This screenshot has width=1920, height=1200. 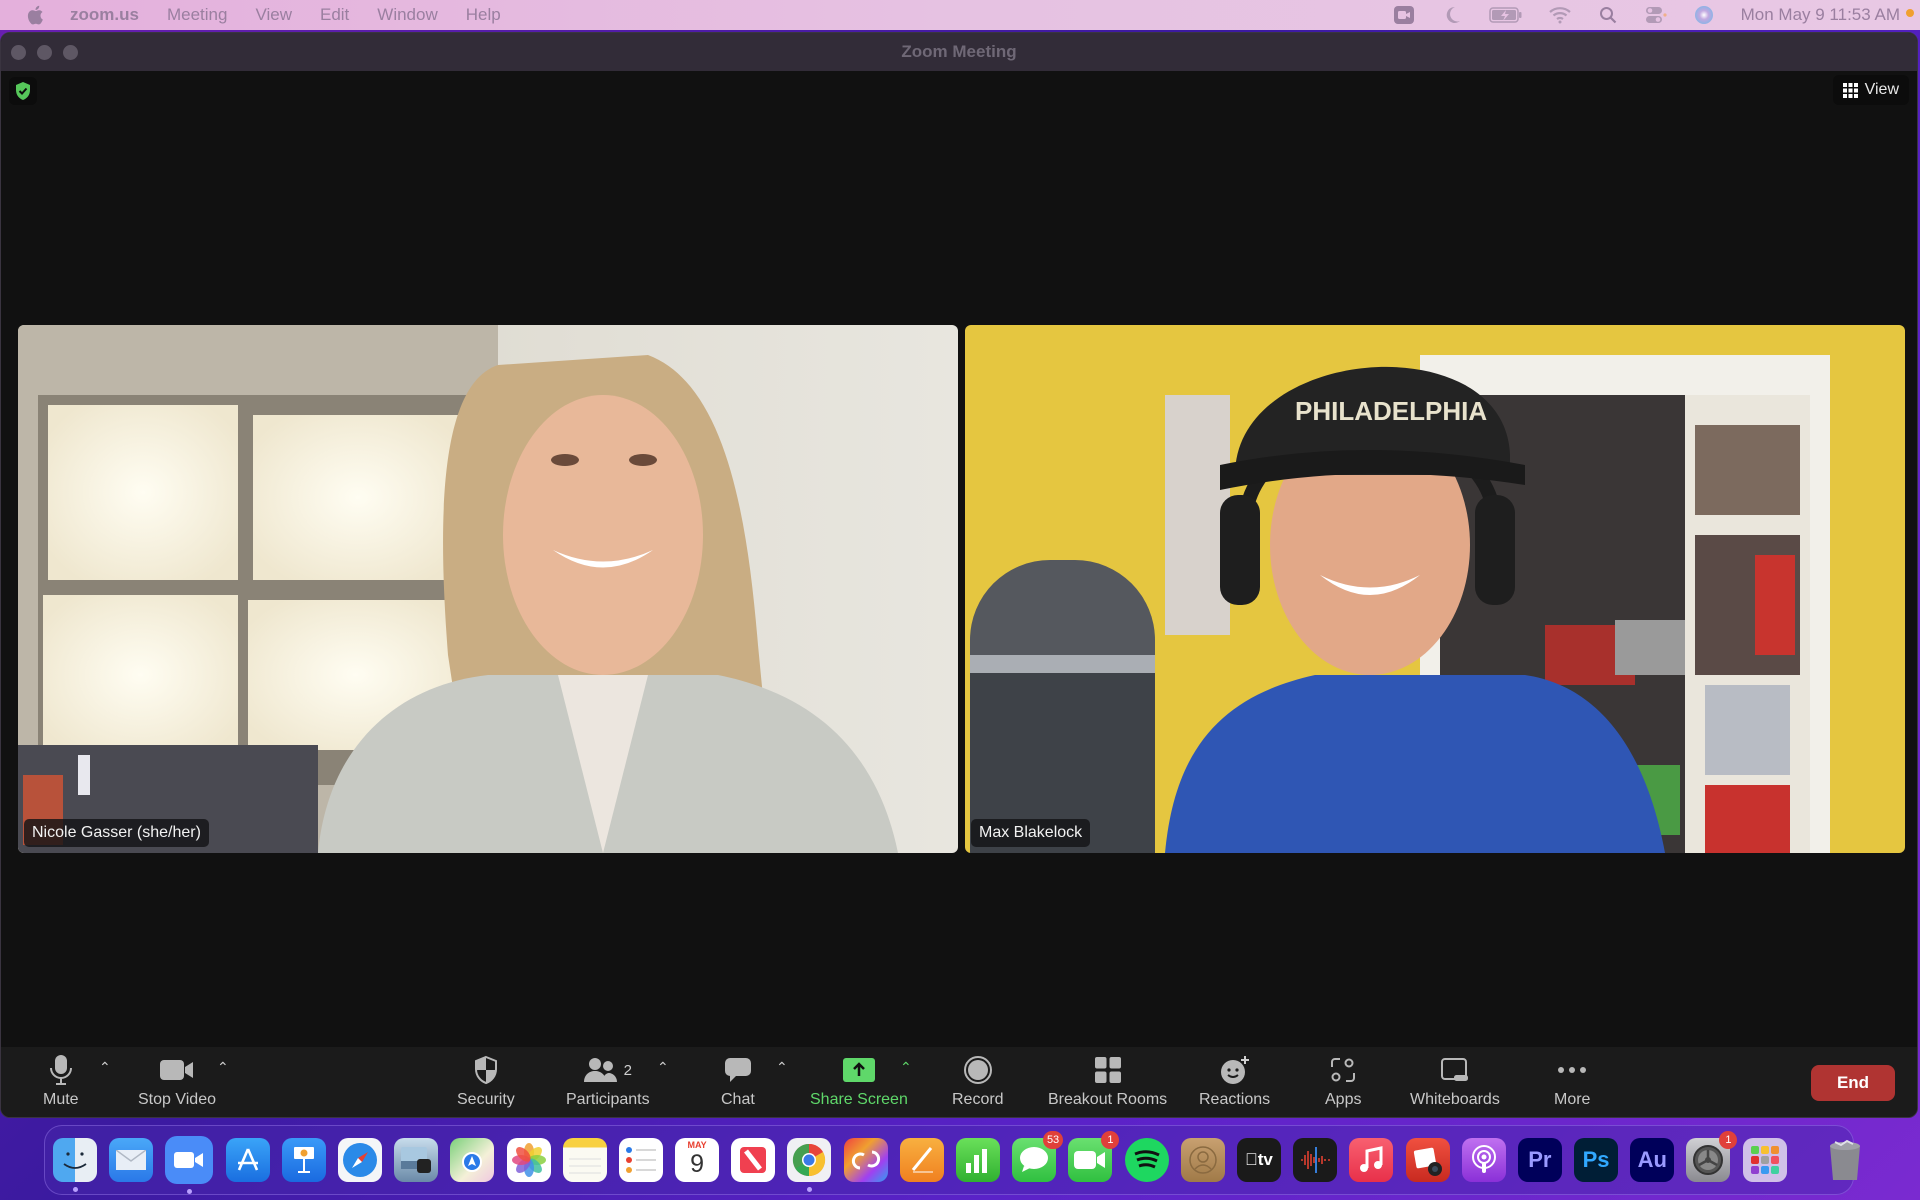 What do you see at coordinates (1539, 1160) in the screenshot?
I see `dock-premiere-pro: Pr` at bounding box center [1539, 1160].